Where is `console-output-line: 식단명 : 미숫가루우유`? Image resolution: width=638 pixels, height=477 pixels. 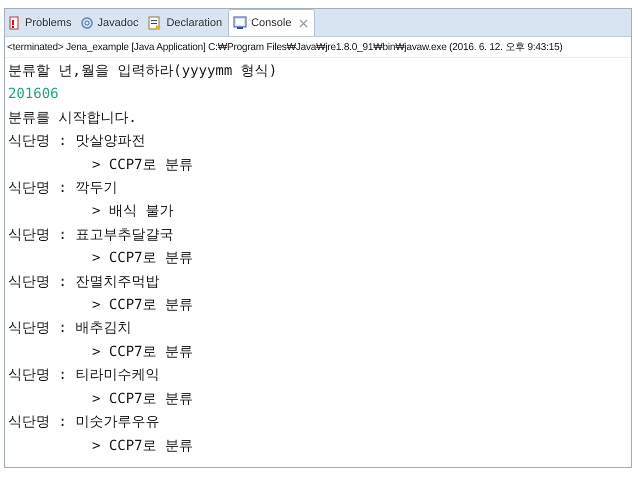 console-output-line: 식단명 : 미숫가루우유 is located at coordinates (84, 422).